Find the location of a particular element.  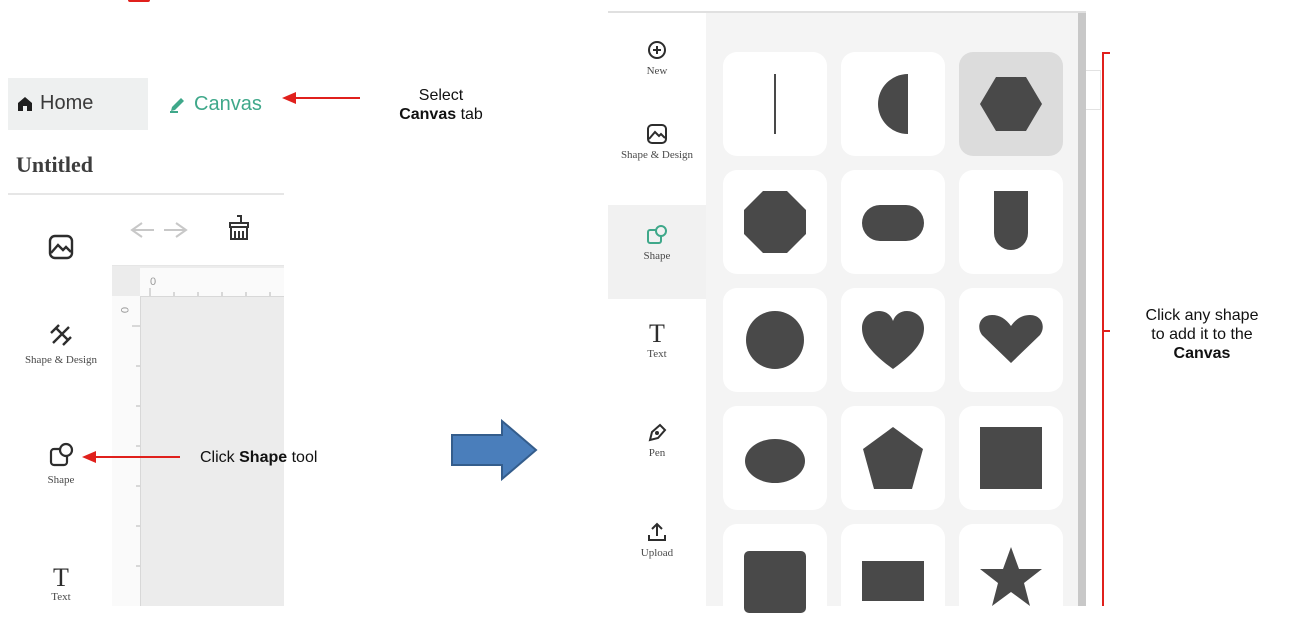

annotation-click-shape: Click Shape tool is located at coordinates (258, 457).